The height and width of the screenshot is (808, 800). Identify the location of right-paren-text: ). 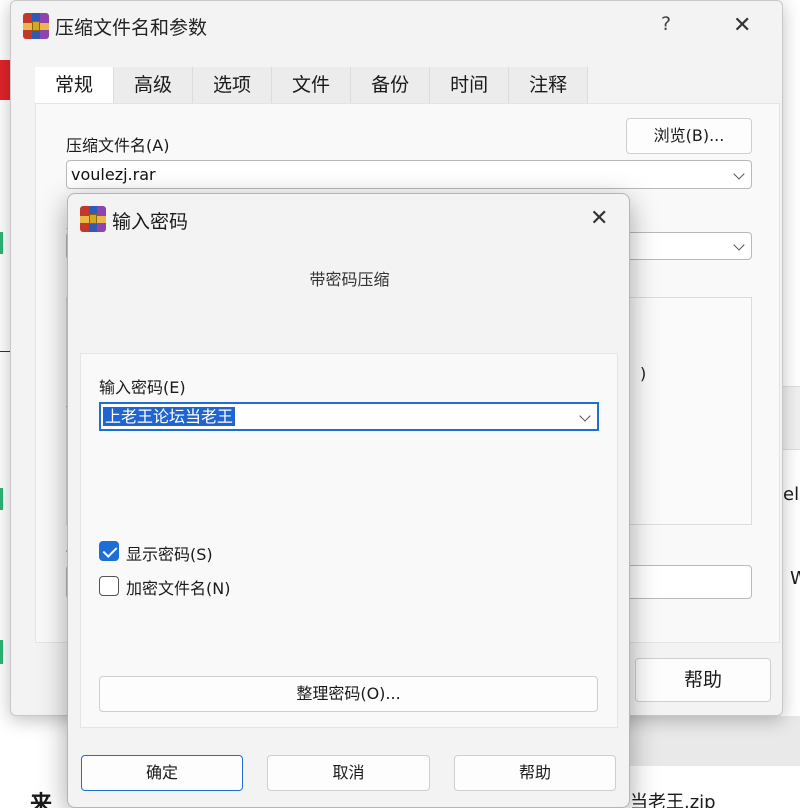
(643, 373).